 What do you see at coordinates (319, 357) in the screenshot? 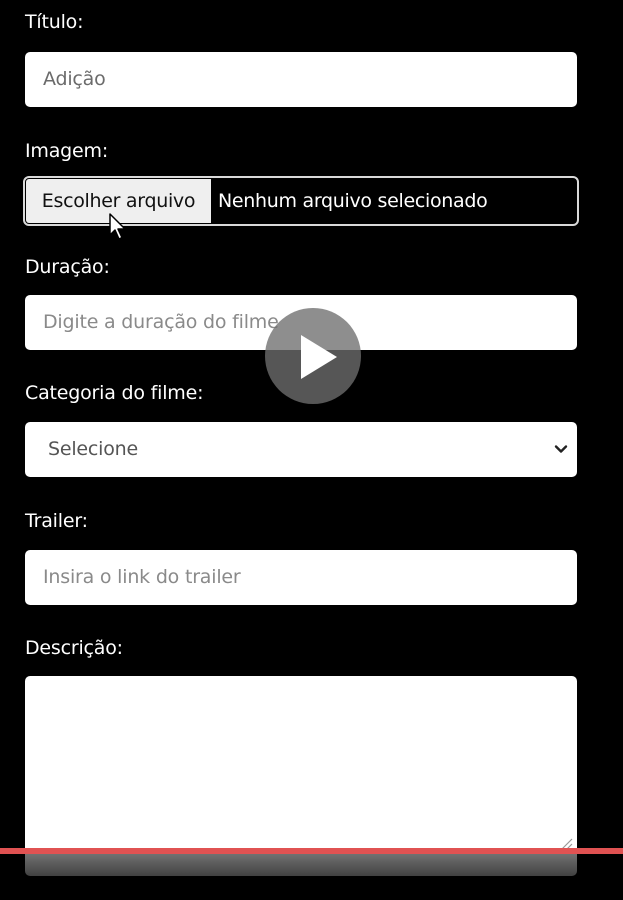
I see `play-icon` at bounding box center [319, 357].